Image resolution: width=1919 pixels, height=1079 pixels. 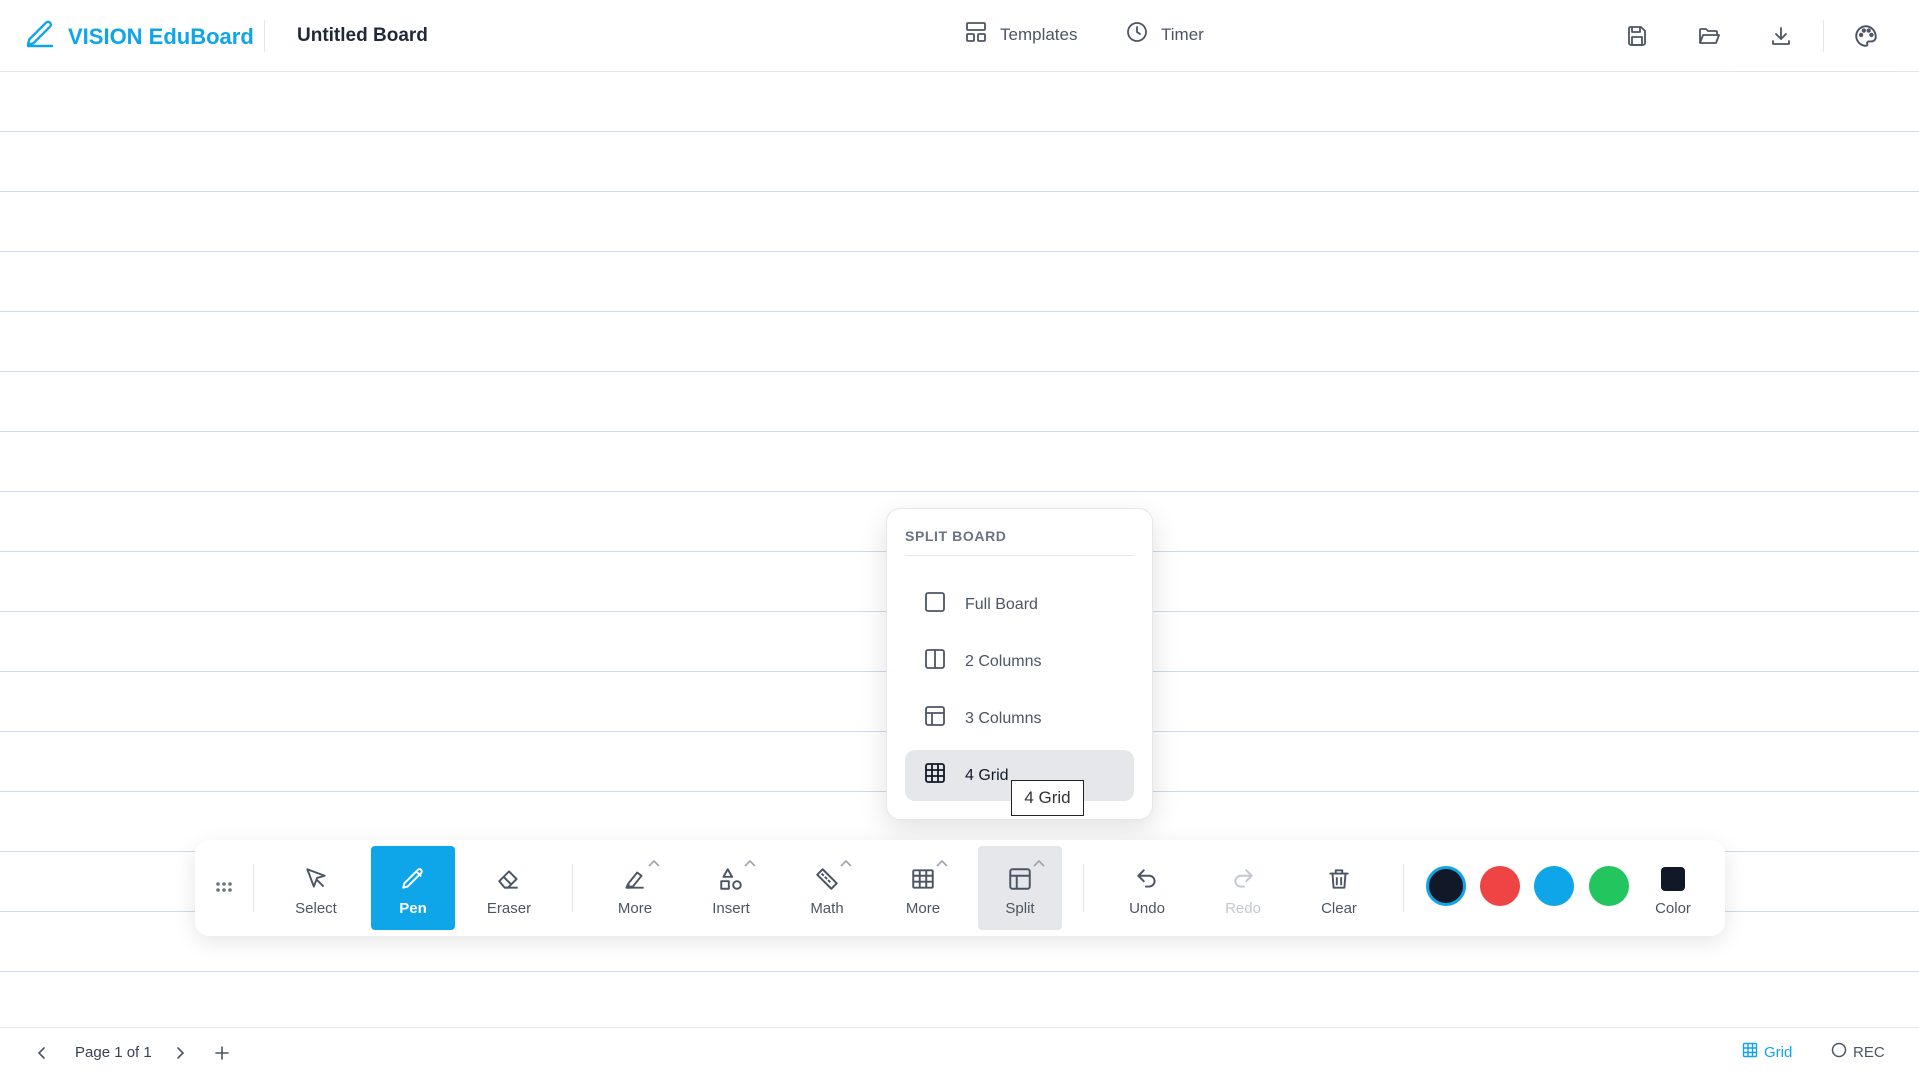 I want to click on redo-button: Redo, so click(x=1243, y=888).